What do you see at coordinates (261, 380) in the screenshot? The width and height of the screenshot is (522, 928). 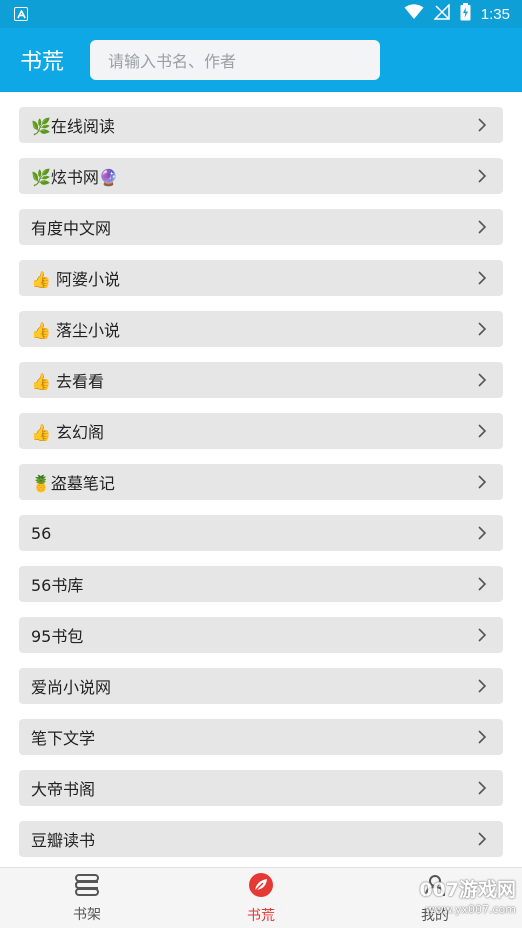 I see `list-item: 👍 去看看` at bounding box center [261, 380].